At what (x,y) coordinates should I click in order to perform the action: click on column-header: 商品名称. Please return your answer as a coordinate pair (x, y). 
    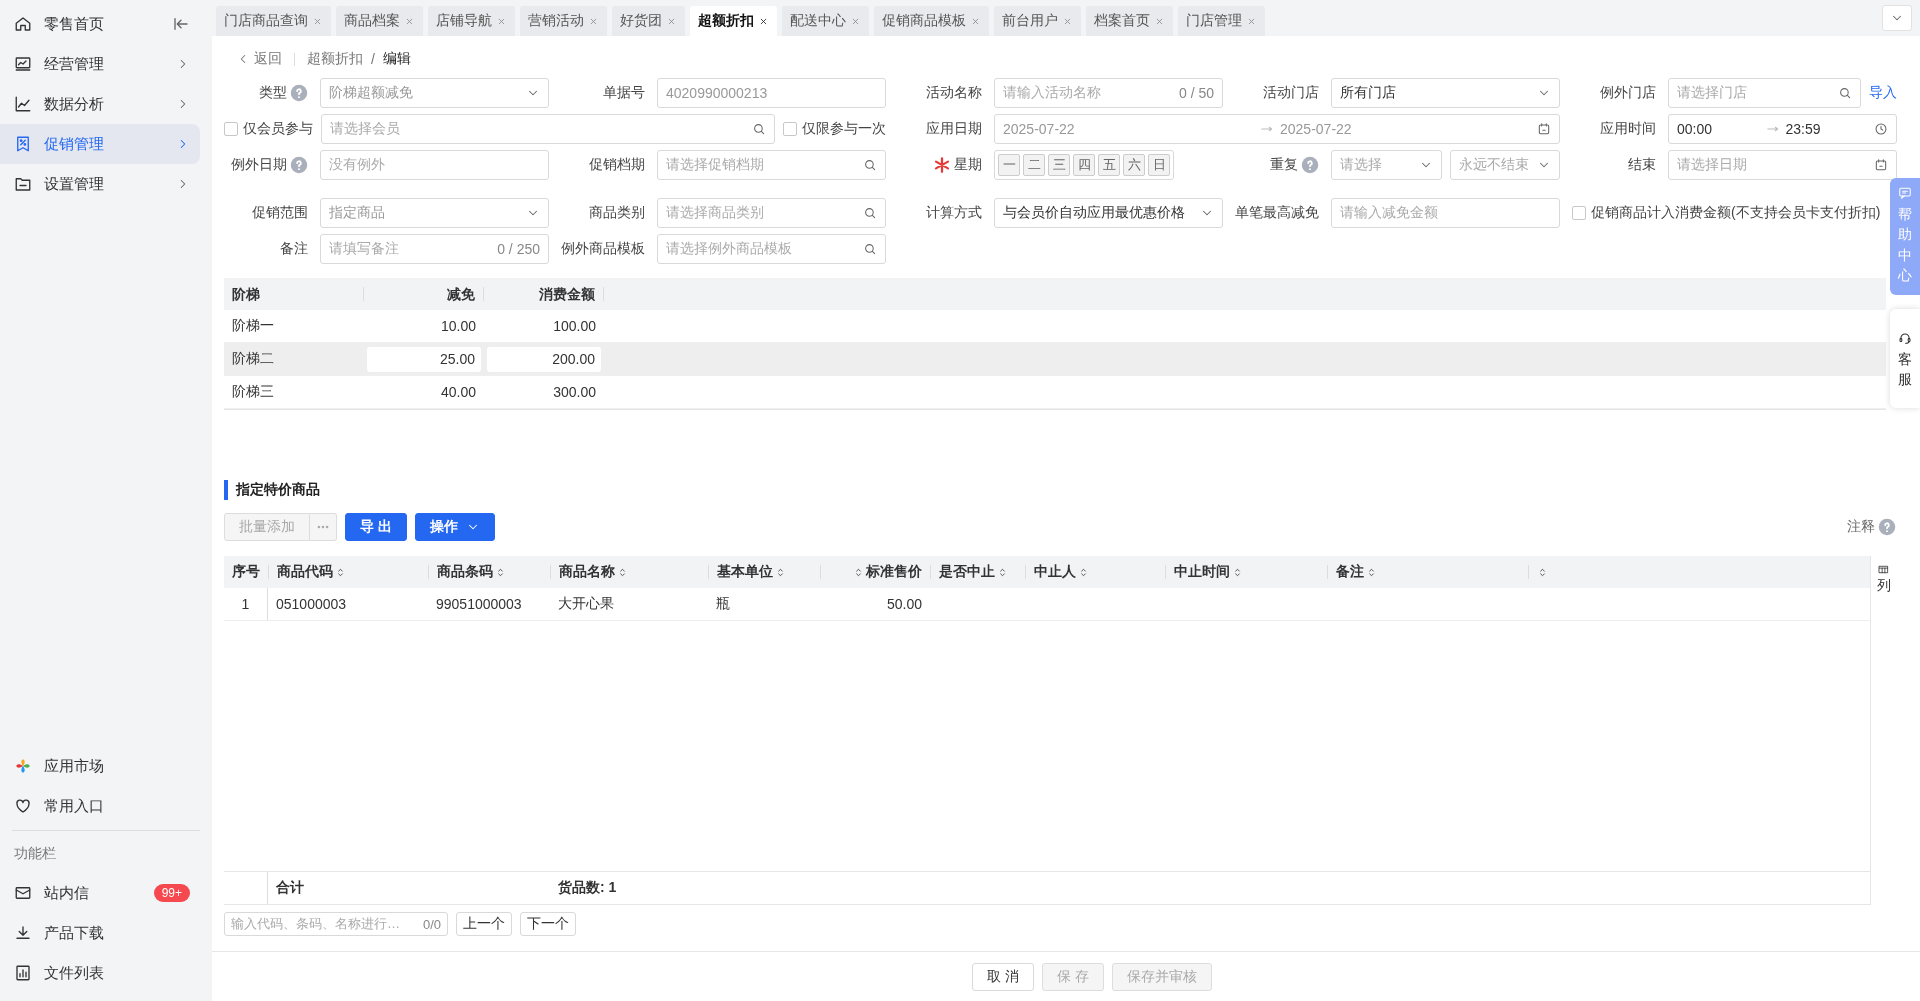
    Looking at the image, I should click on (629, 572).